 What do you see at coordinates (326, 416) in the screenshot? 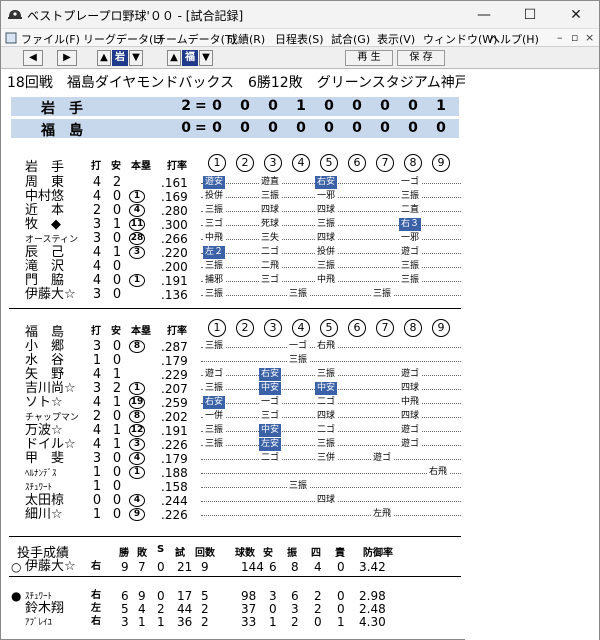
I see `at-bat-result: 四球` at bounding box center [326, 416].